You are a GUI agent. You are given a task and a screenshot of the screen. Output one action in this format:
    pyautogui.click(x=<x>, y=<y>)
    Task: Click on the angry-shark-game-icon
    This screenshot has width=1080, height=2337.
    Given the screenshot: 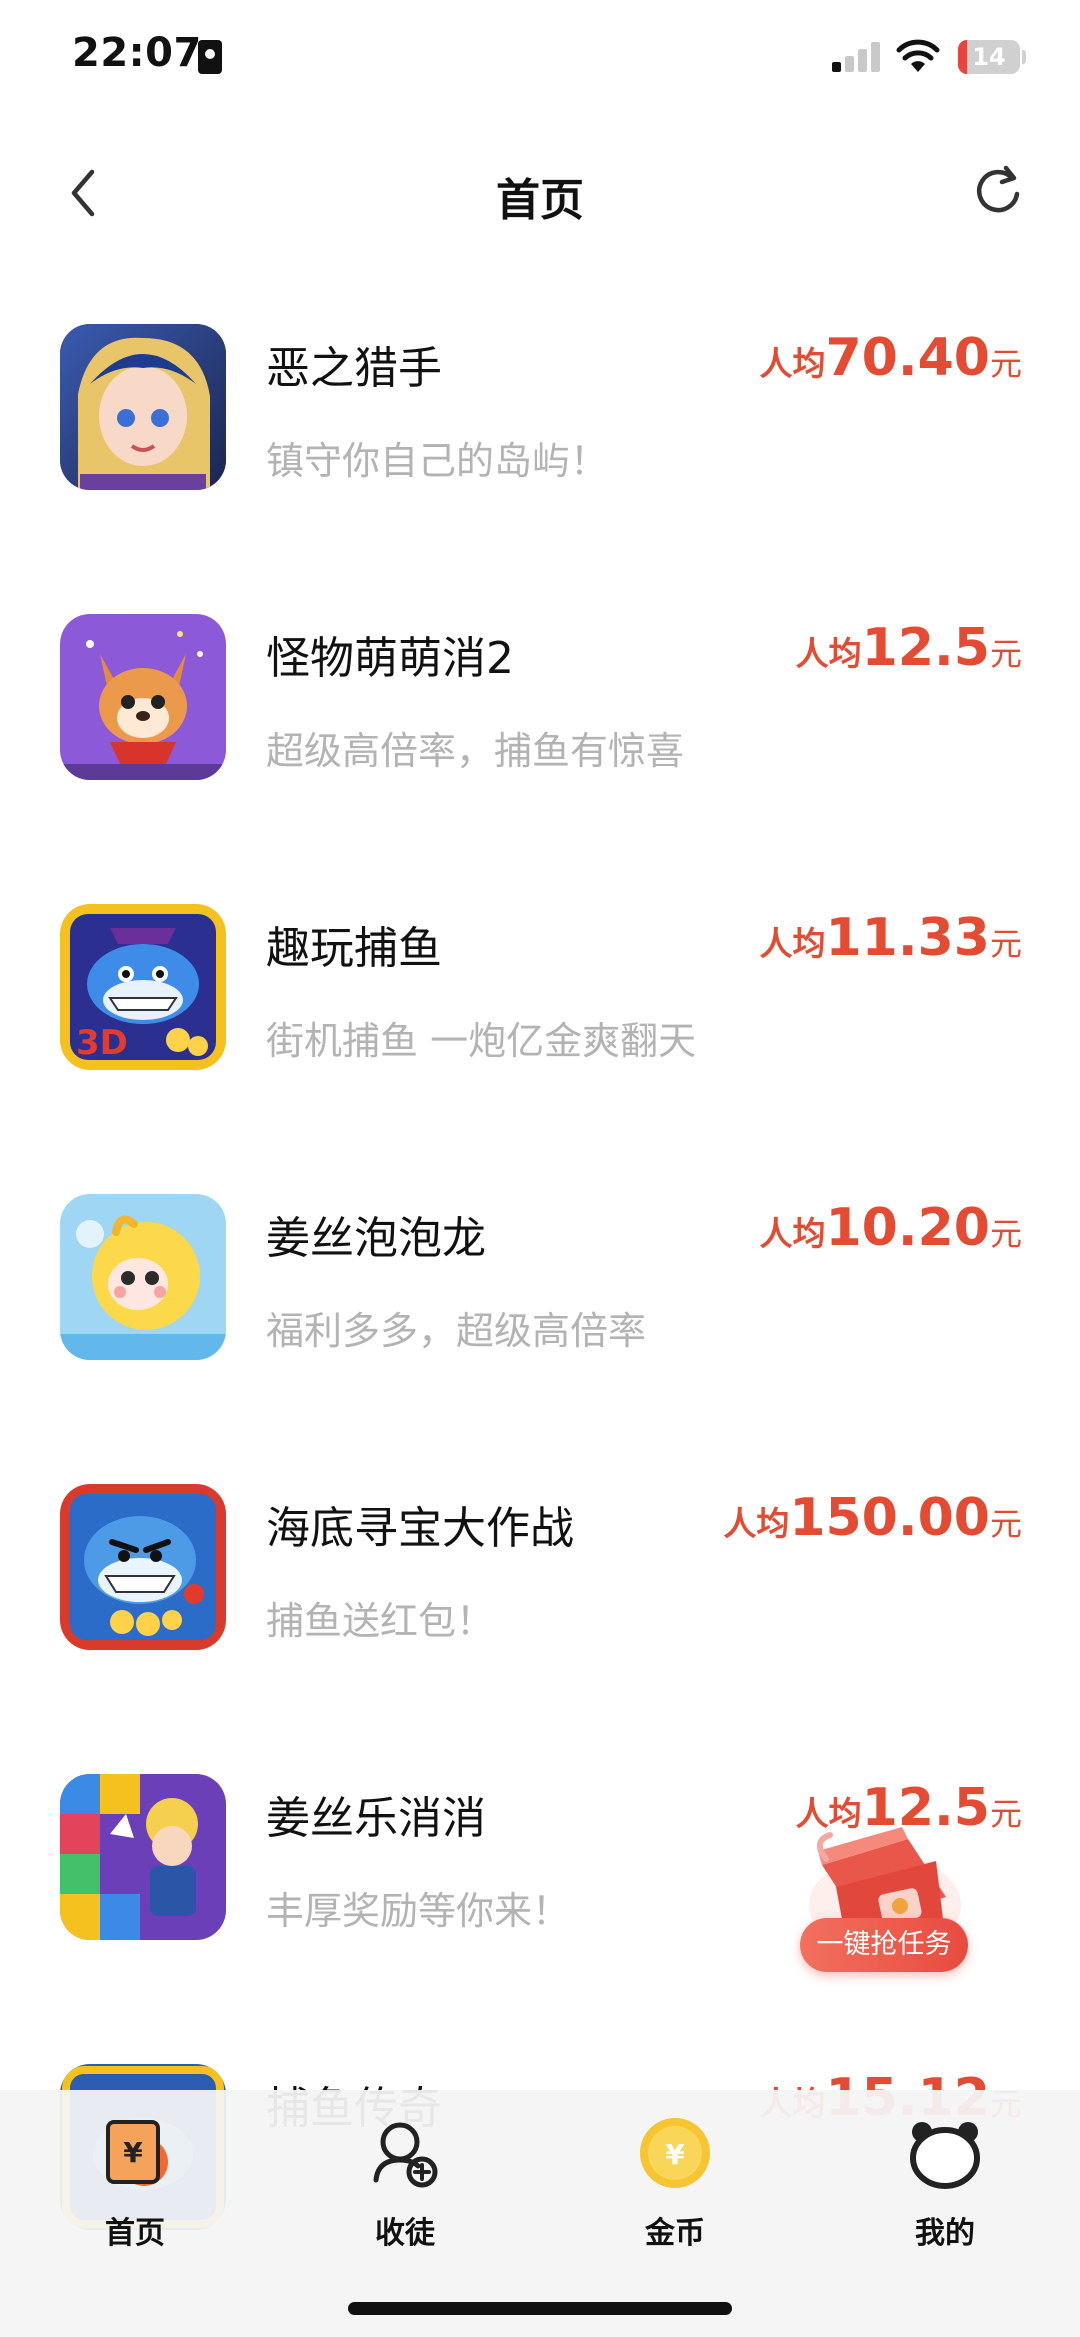 What is the action you would take?
    pyautogui.click(x=143, y=1567)
    